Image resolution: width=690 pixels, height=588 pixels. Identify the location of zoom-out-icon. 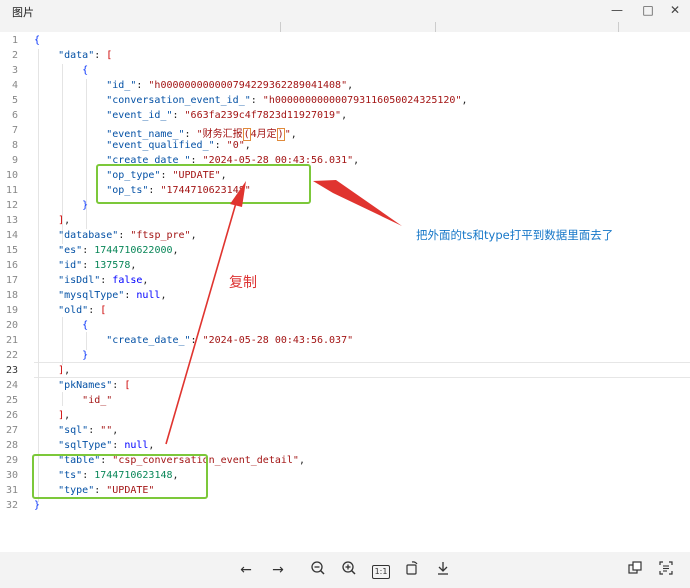
(318, 570).